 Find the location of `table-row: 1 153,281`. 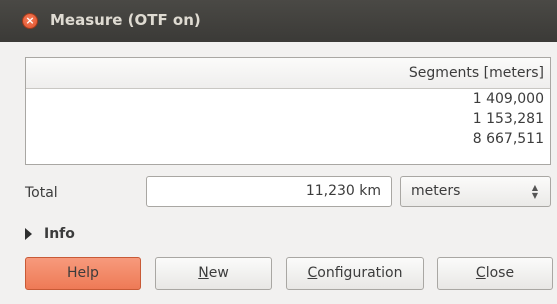

table-row: 1 153,281 is located at coordinates (288, 119).